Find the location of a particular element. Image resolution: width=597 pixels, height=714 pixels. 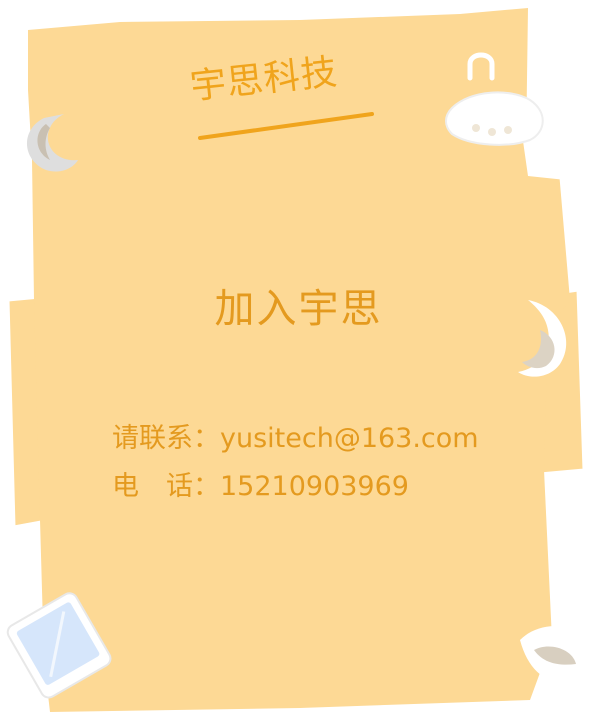

email-label: 请联系 is located at coordinates (152, 438).